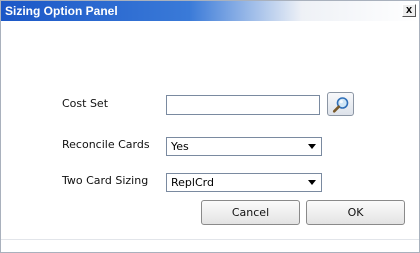 This screenshot has height=253, width=420. Describe the element at coordinates (243, 105) in the screenshot. I see `cost-set-input` at that location.